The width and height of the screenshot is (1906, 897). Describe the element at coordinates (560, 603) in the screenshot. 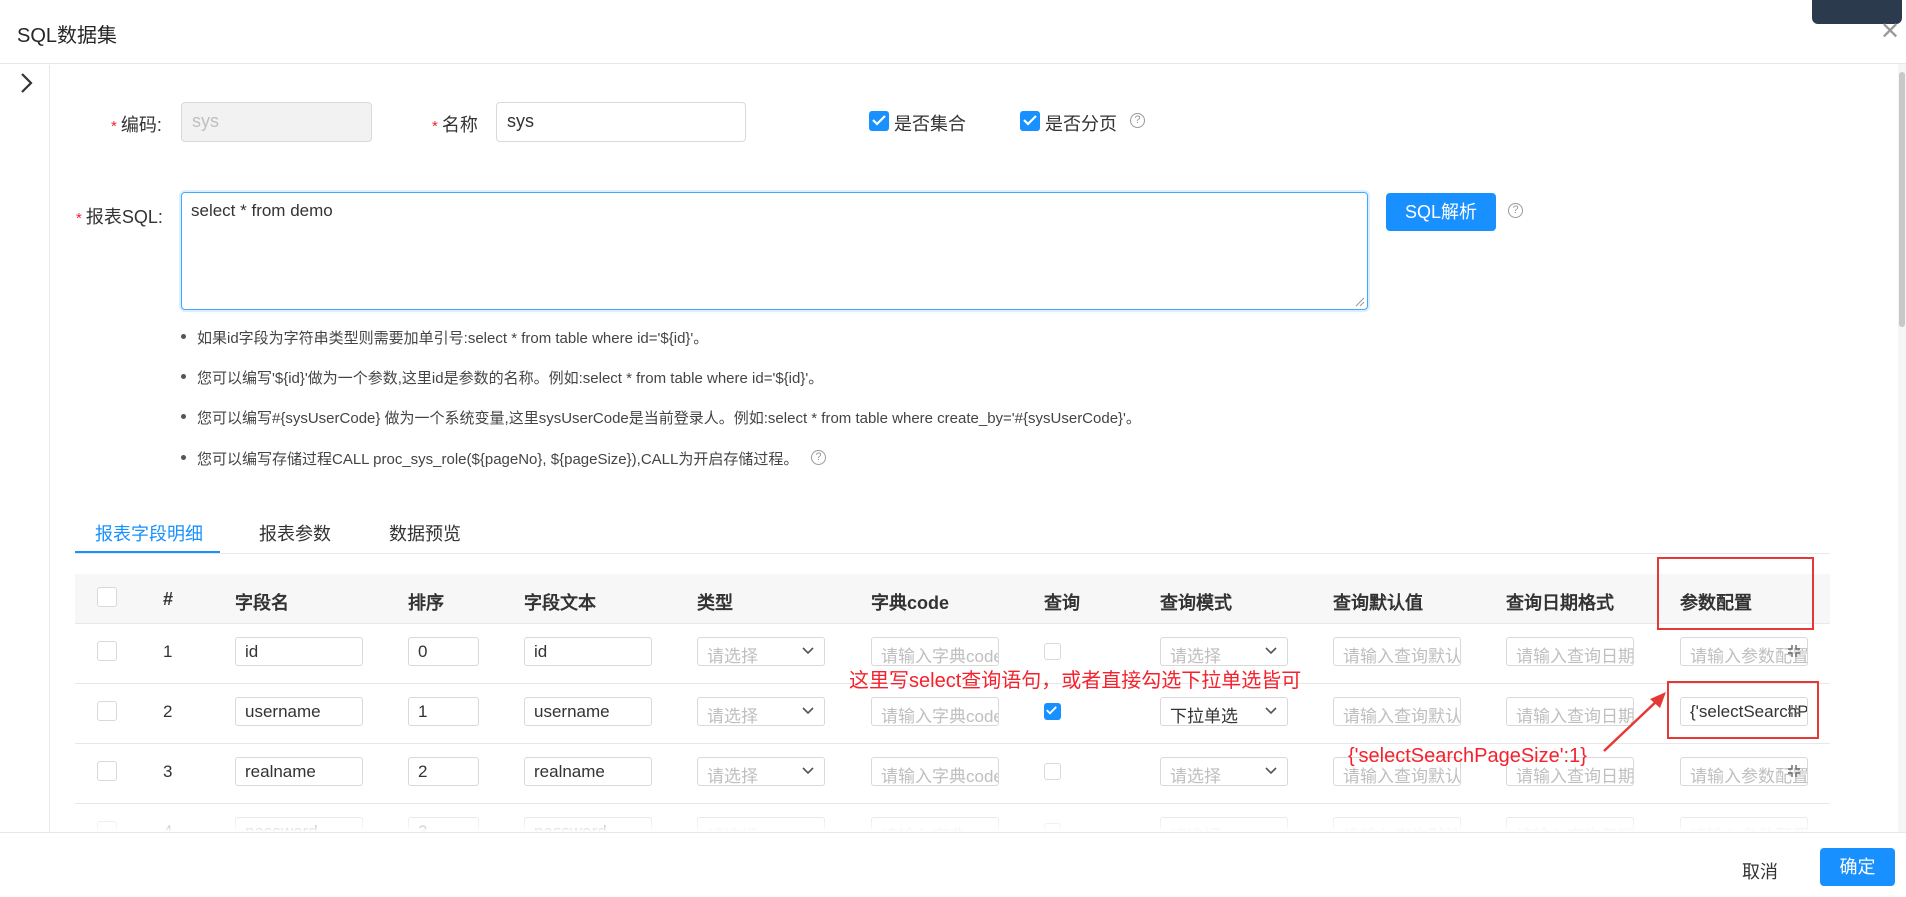

I see `column-header: 字段文本` at that location.